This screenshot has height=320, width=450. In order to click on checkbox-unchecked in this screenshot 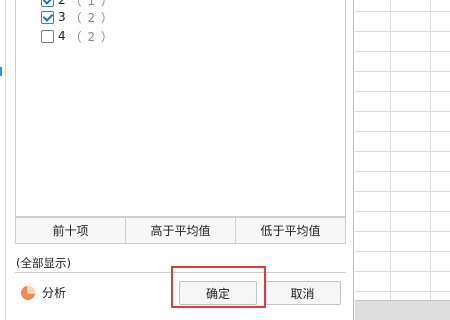, I will do `click(47, 36)`.